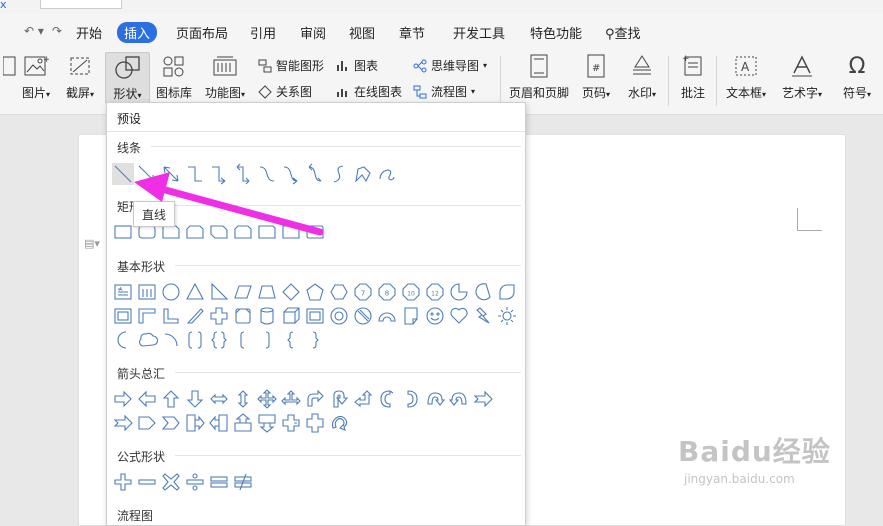 The image size is (883, 526). Describe the element at coordinates (363, 174) in the screenshot. I see `shape-freeform` at that location.